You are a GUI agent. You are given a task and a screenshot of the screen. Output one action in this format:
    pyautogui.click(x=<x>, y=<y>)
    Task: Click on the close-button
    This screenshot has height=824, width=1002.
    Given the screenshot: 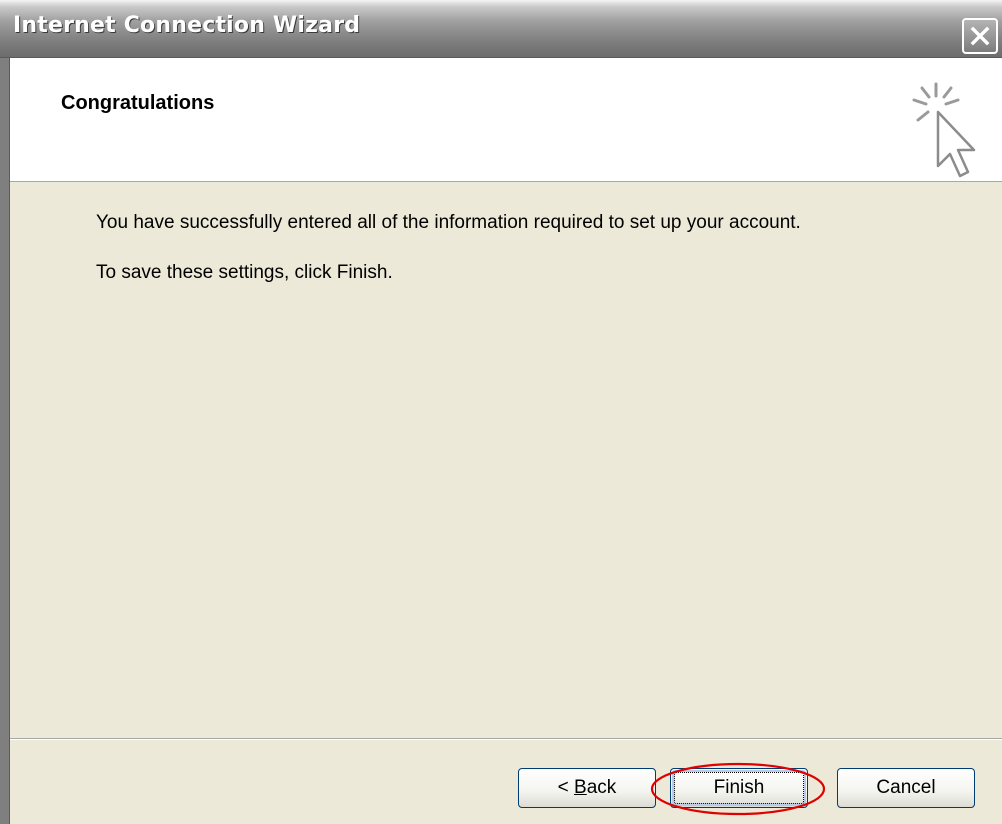 What is the action you would take?
    pyautogui.click(x=980, y=36)
    